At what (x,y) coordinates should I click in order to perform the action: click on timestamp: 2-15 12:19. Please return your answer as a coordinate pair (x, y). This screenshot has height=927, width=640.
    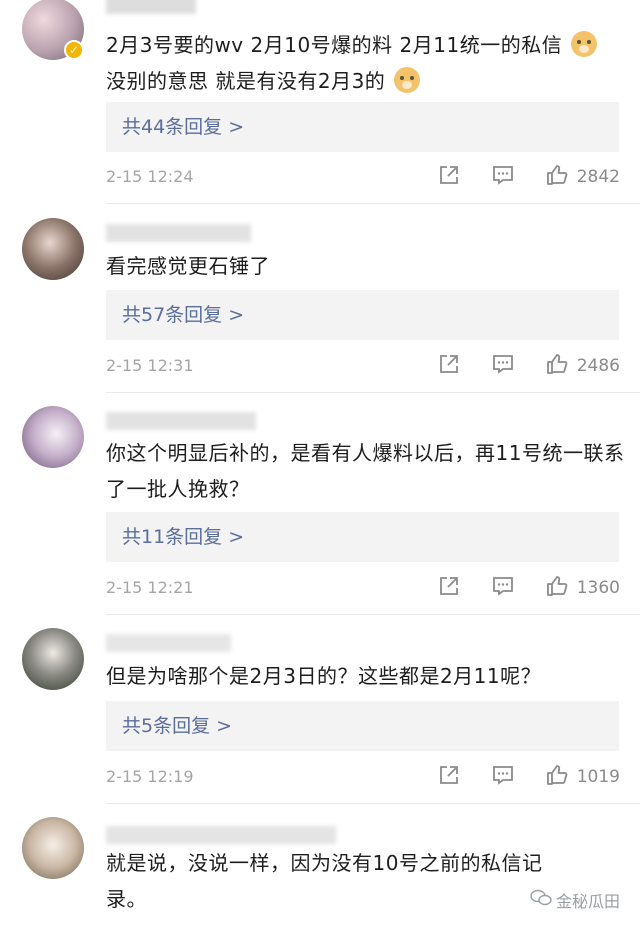
    Looking at the image, I should click on (150, 776).